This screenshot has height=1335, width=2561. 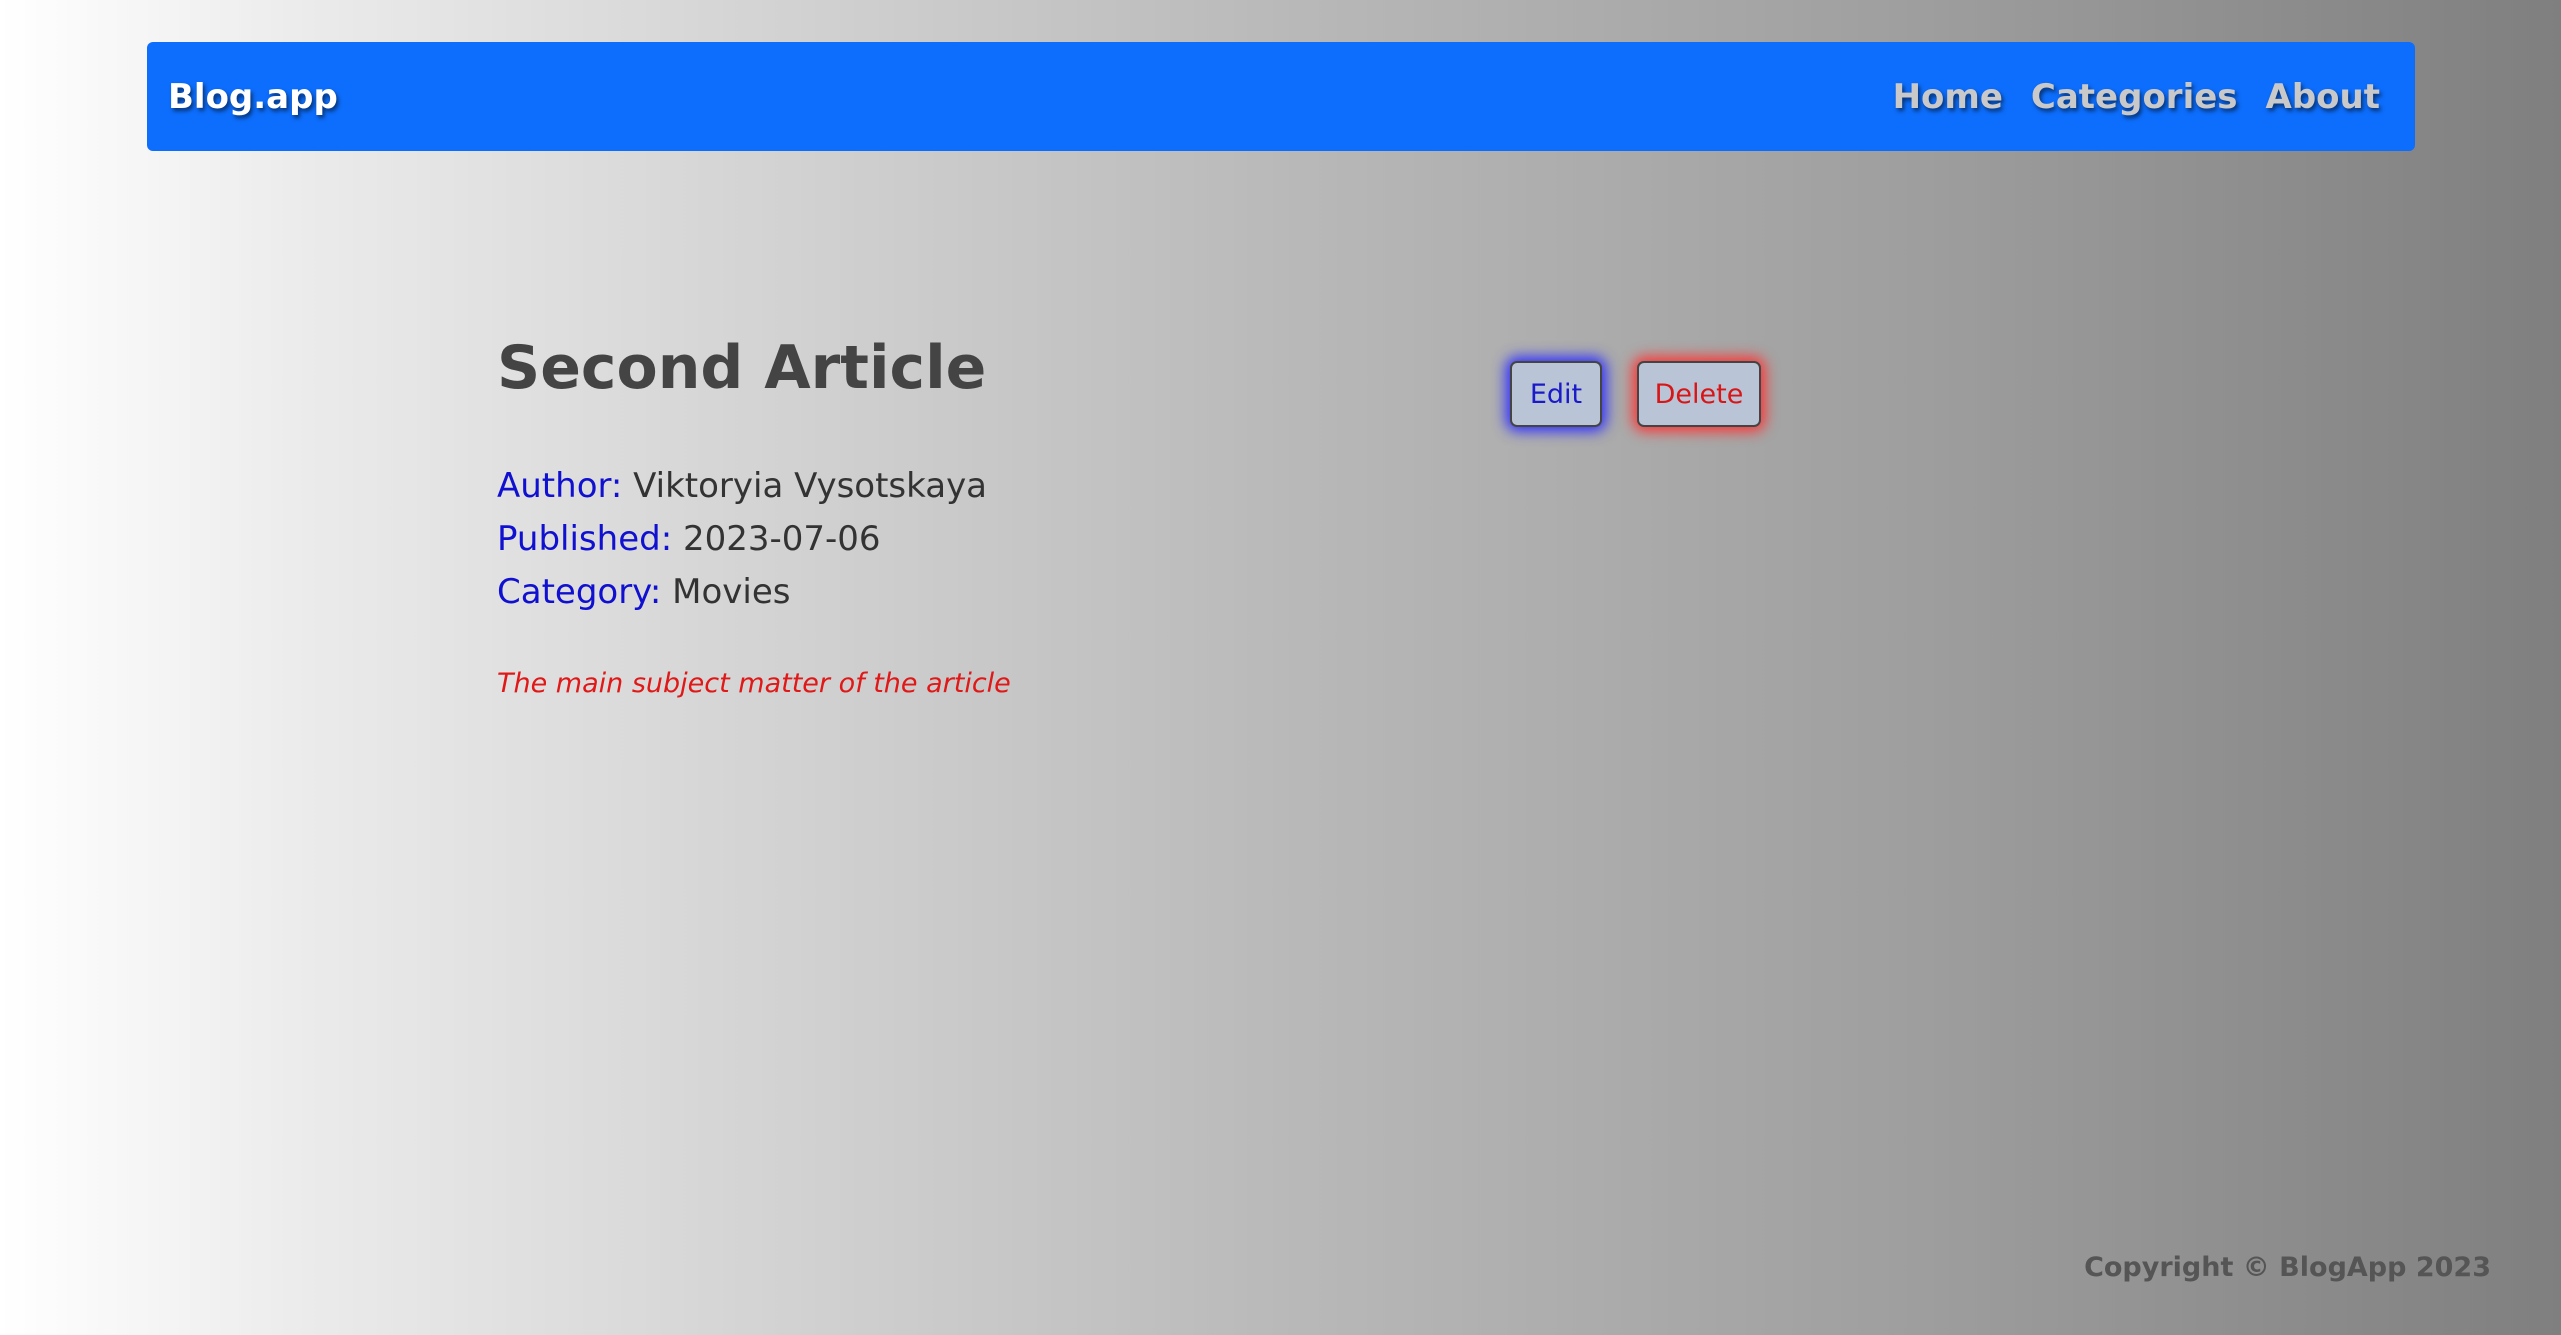 I want to click on nav-links: Home Categories About, so click(x=2136, y=97).